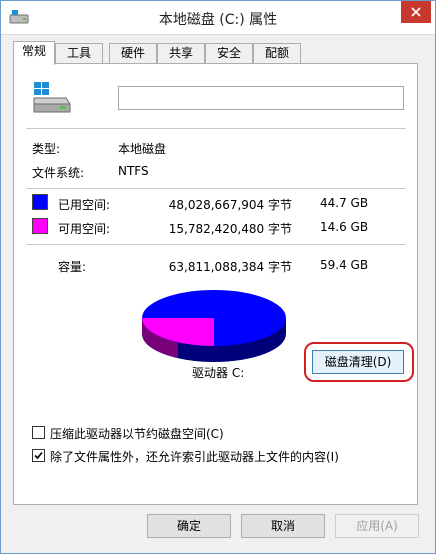 This screenshot has width=436, height=554. I want to click on window-title: 本地磁盘 (C:) 属性, so click(218, 20).